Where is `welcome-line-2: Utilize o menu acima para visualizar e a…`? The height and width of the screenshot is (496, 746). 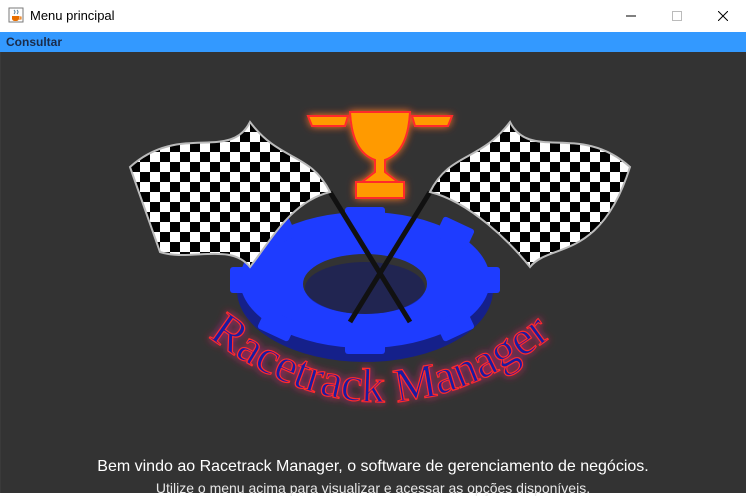
welcome-line-2: Utilize o menu acima para visualizar e a… is located at coordinates (373, 488).